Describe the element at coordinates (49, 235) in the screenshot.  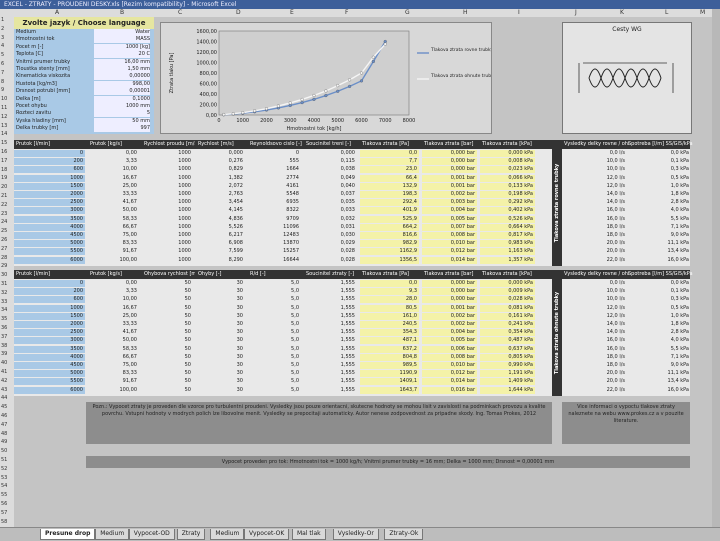
I see `table-cell: 4500` at that location.